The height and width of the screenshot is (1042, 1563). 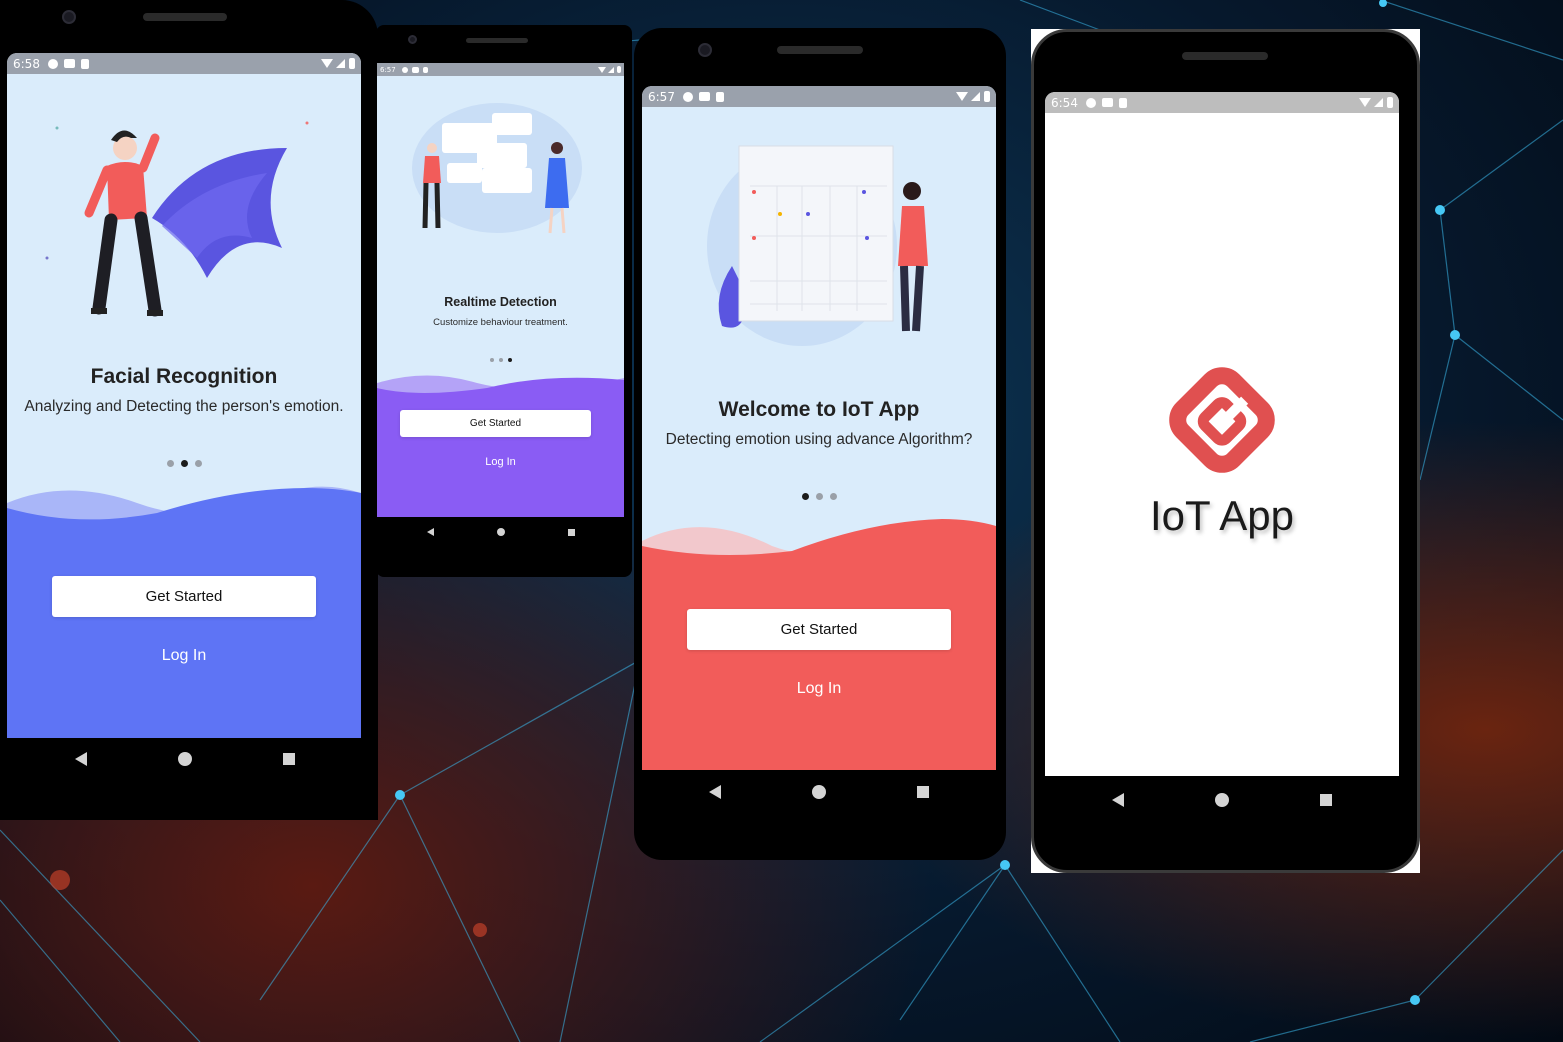 I want to click on onboarding-subtitle: Customize behaviour treatment., so click(x=500, y=322).